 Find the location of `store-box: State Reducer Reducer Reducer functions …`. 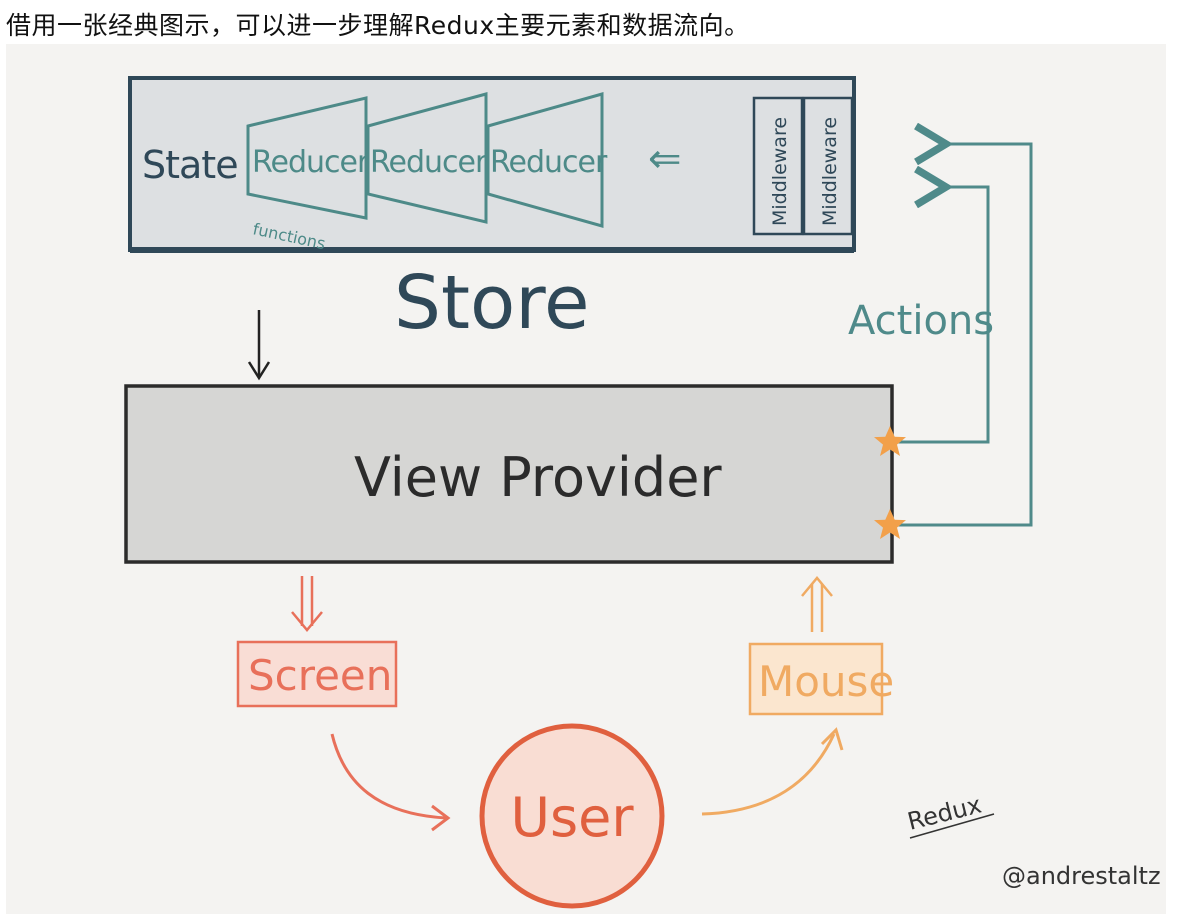

store-box: State Reducer Reducer Reducer functions … is located at coordinates (492, 164).